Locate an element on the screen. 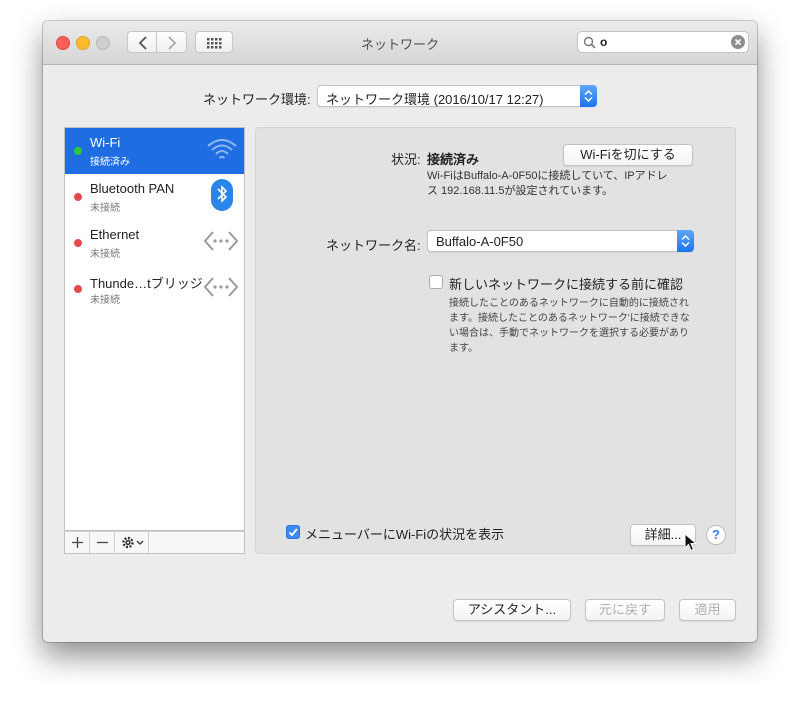 The height and width of the screenshot is (707, 800). service-name: Thunde…tブリッジ is located at coordinates (146, 283).